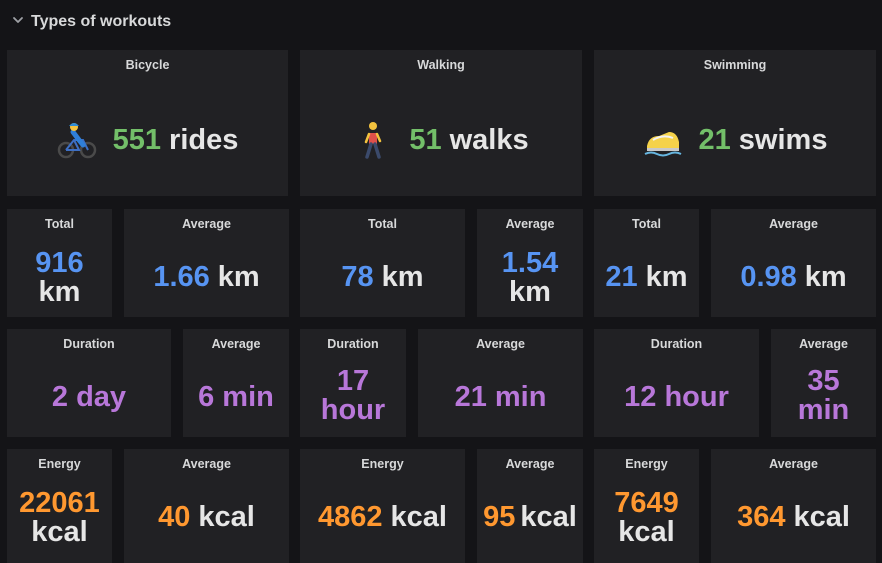  Describe the element at coordinates (499, 516) in the screenshot. I see `stat-value: 95` at that location.